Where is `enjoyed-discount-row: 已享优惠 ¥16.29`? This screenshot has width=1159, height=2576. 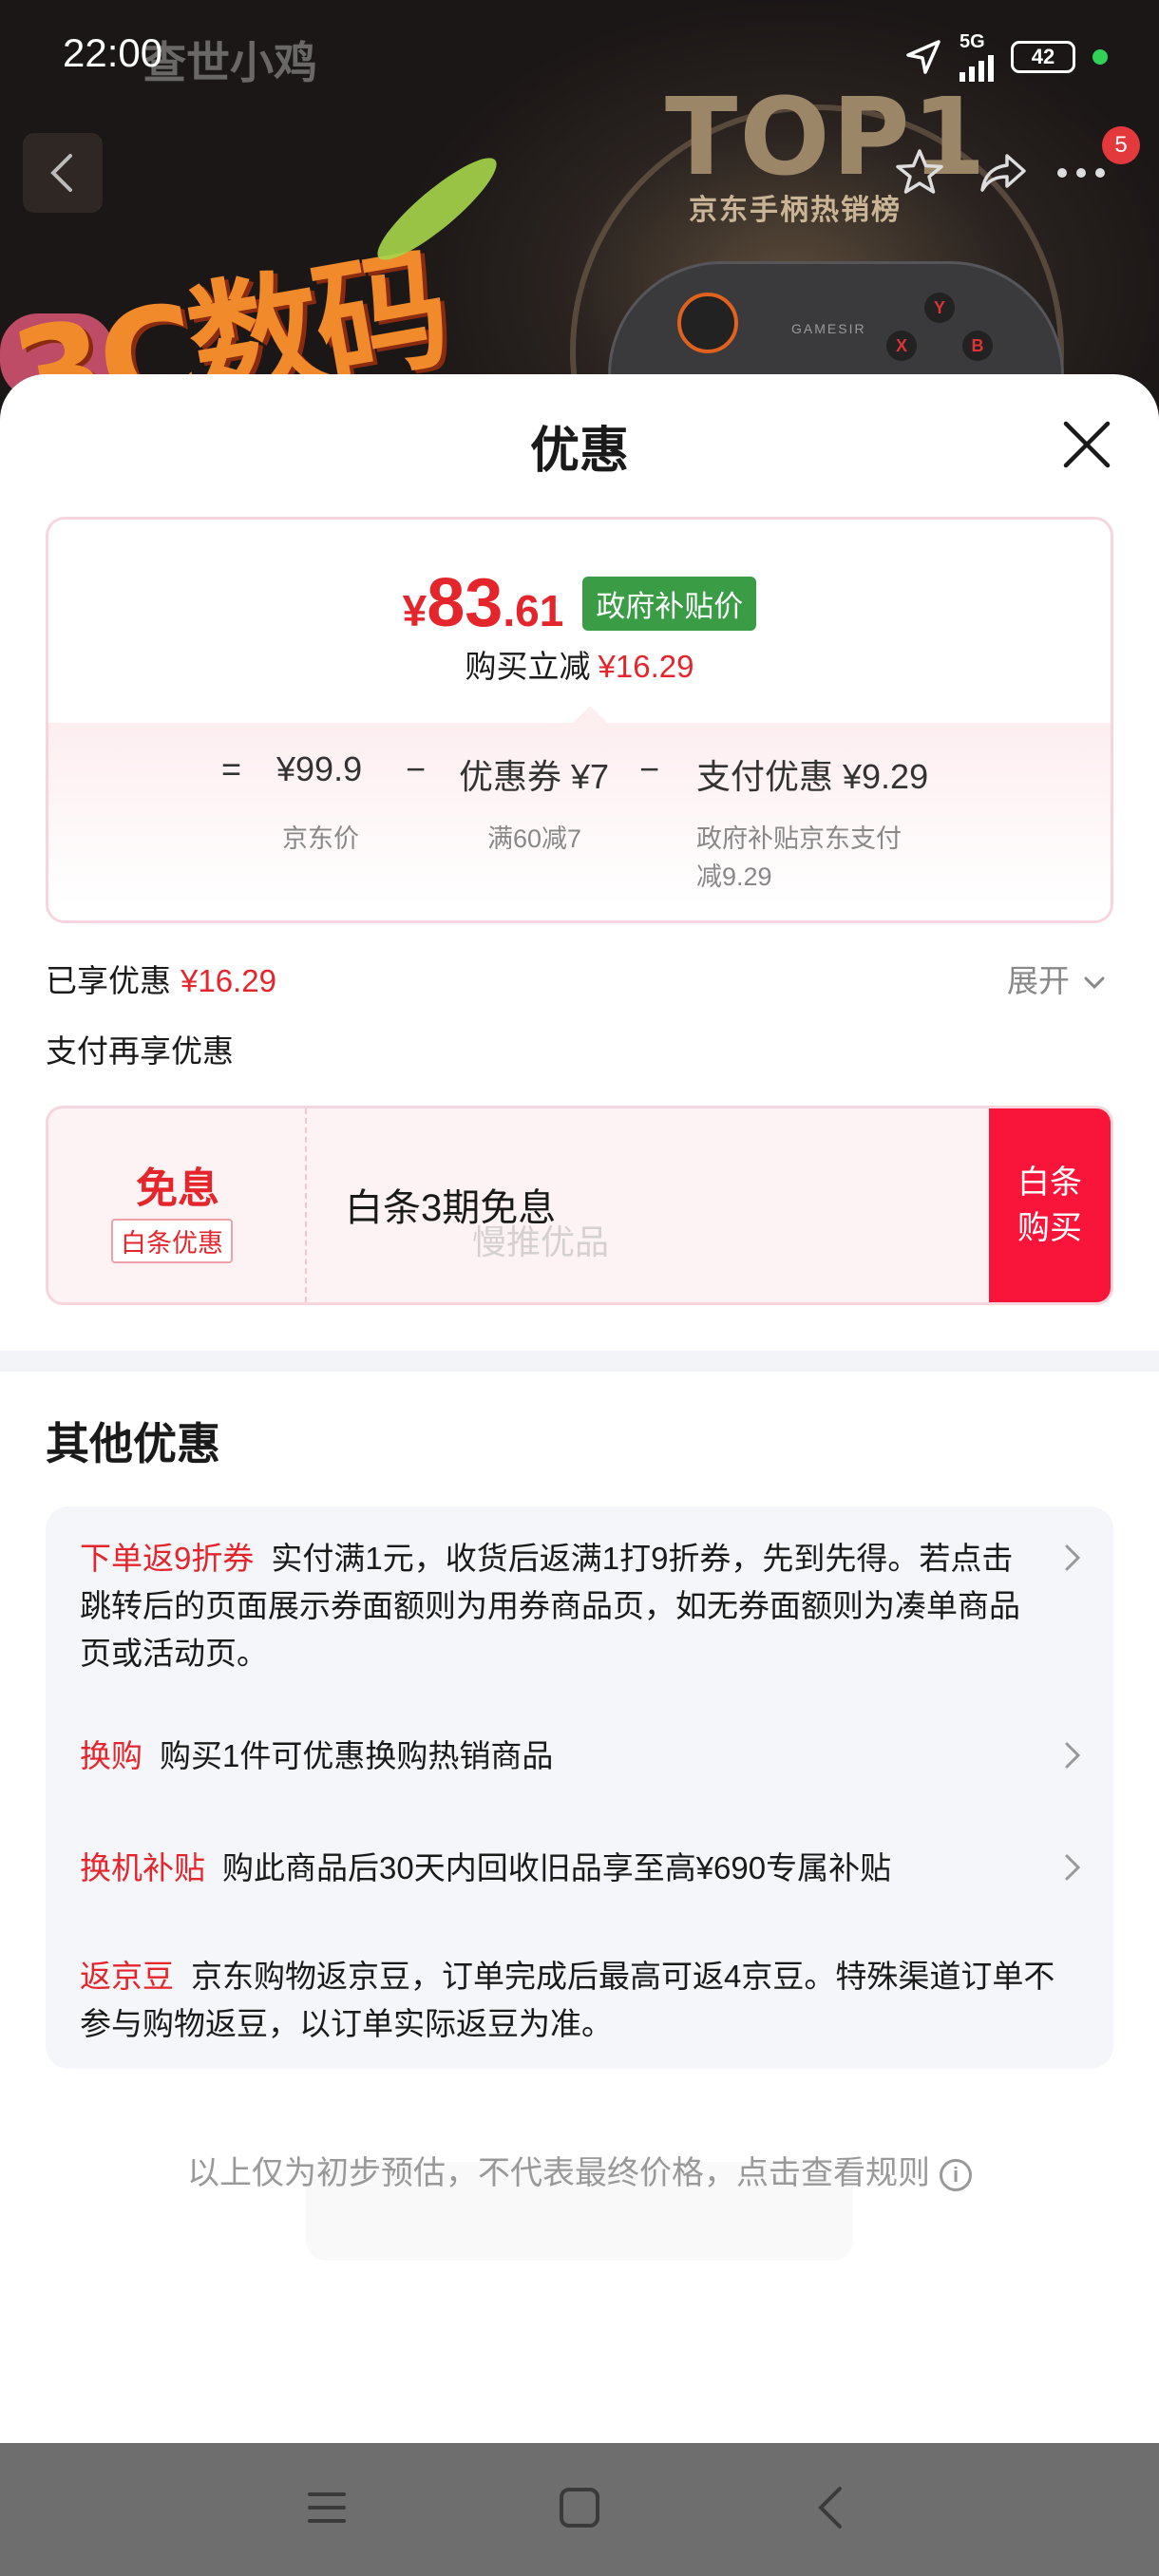
enjoyed-discount-row: 已享优惠 ¥16.29 is located at coordinates (161, 978).